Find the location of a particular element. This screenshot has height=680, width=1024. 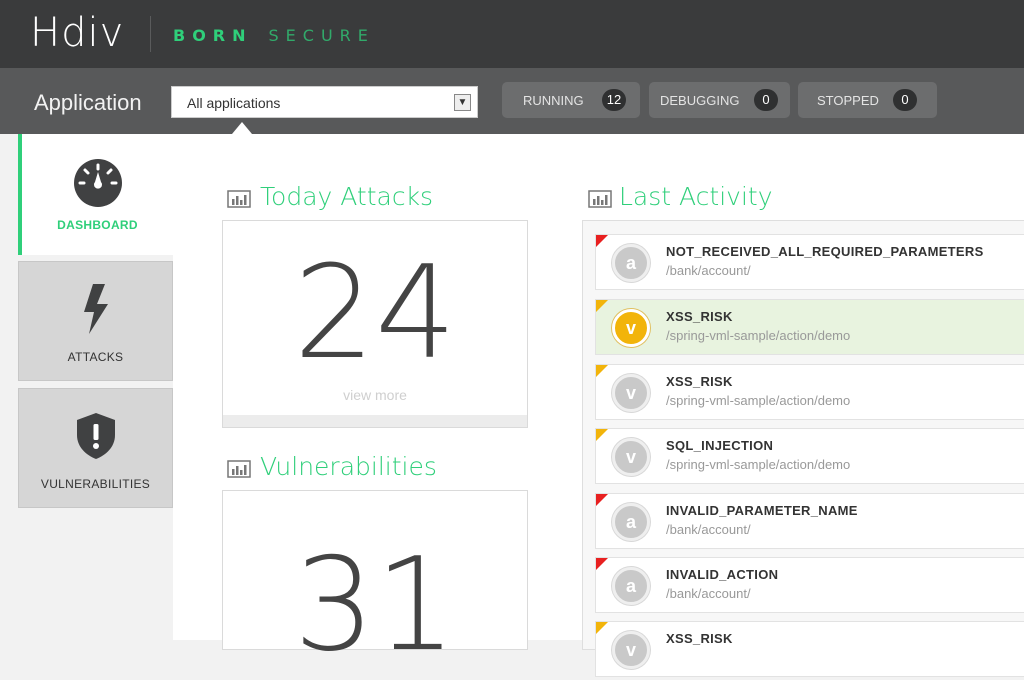

running-label: RUNNING is located at coordinates (553, 100).